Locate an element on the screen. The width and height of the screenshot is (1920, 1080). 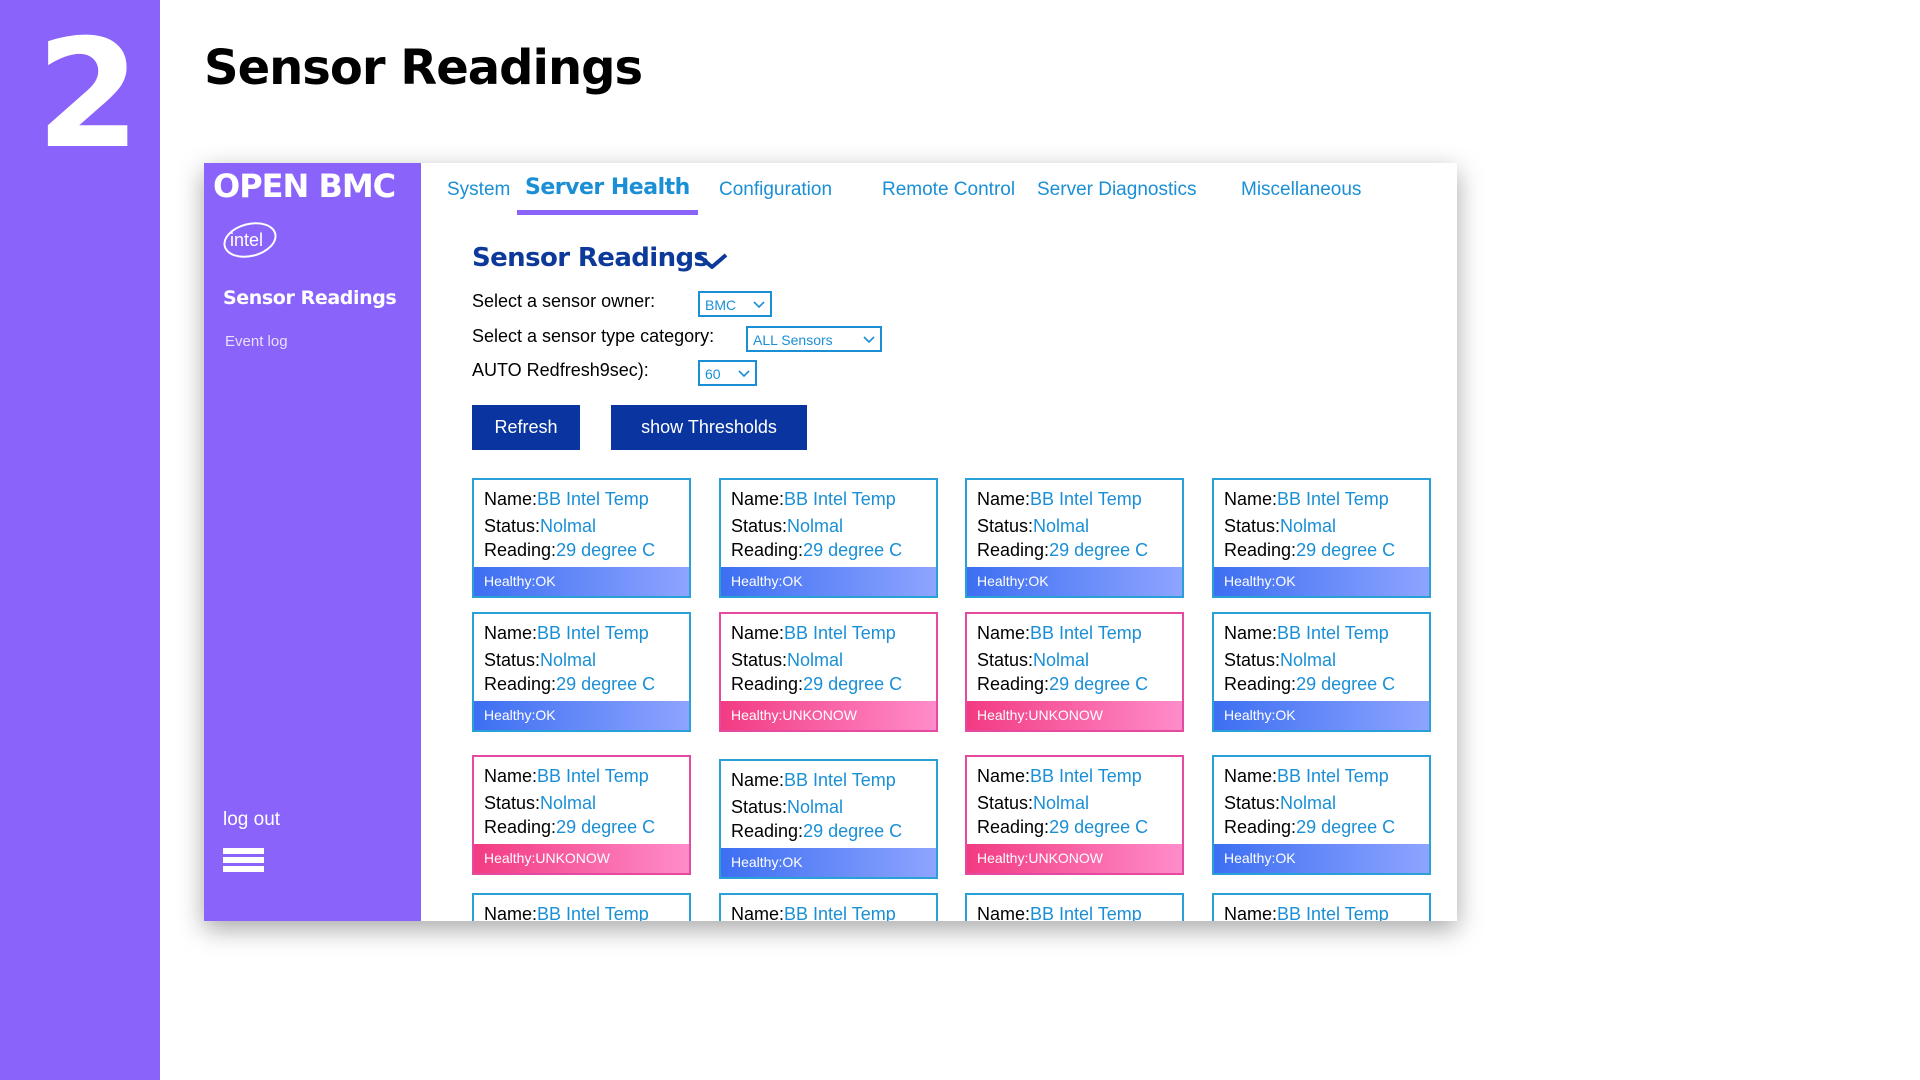
slide-number: 2 is located at coordinates (88, 95).